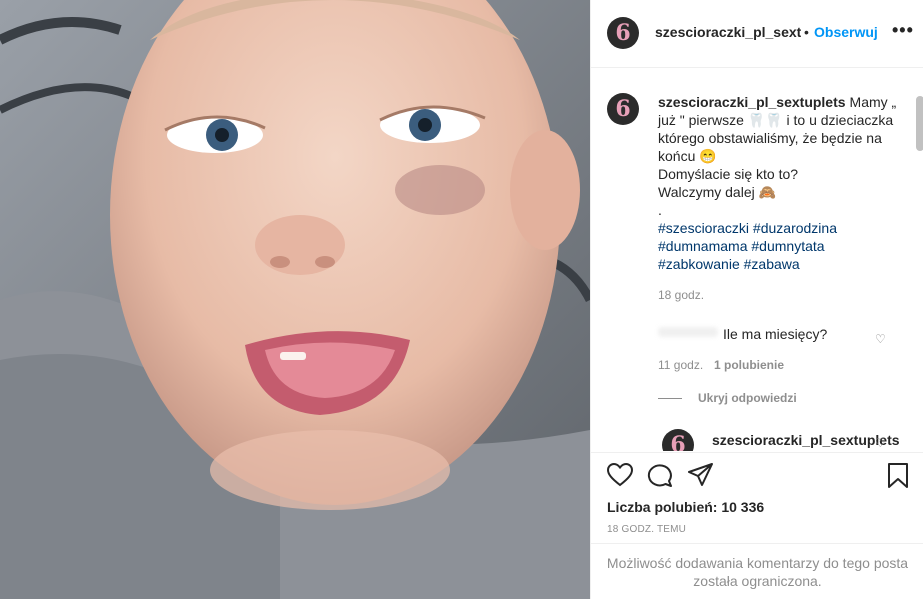 The width and height of the screenshot is (923, 601). What do you see at coordinates (880, 339) in the screenshot?
I see `comment-like-heart-icon: ♡` at bounding box center [880, 339].